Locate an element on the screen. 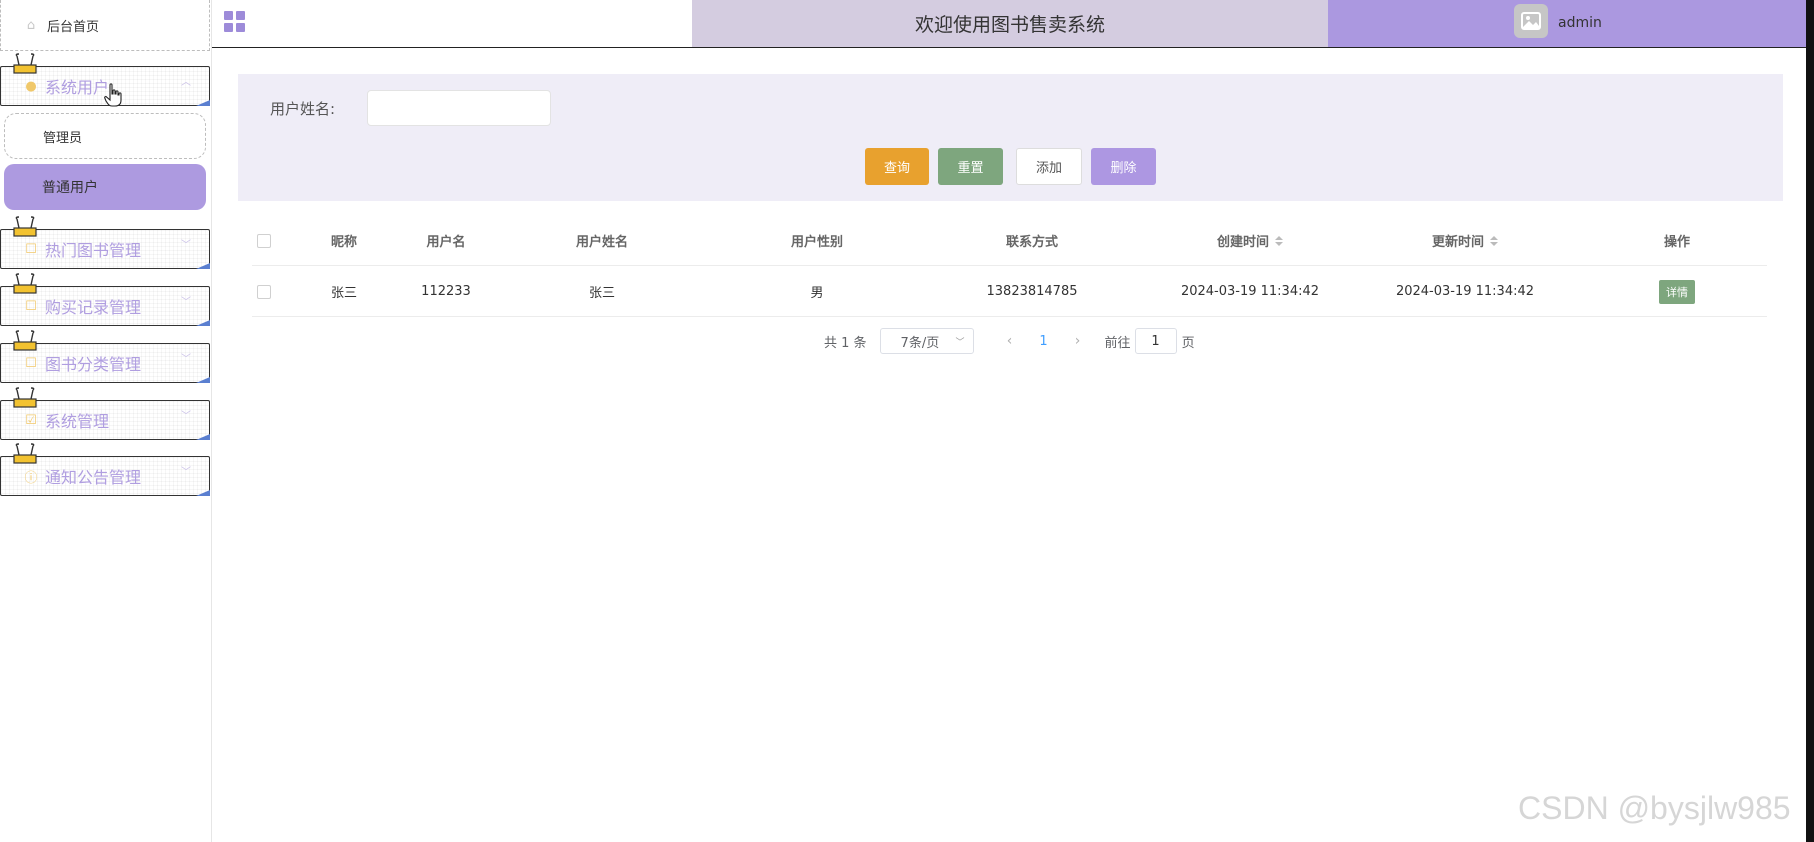 This screenshot has width=1814, height=842. total-count: 共 1 条 is located at coordinates (845, 343).